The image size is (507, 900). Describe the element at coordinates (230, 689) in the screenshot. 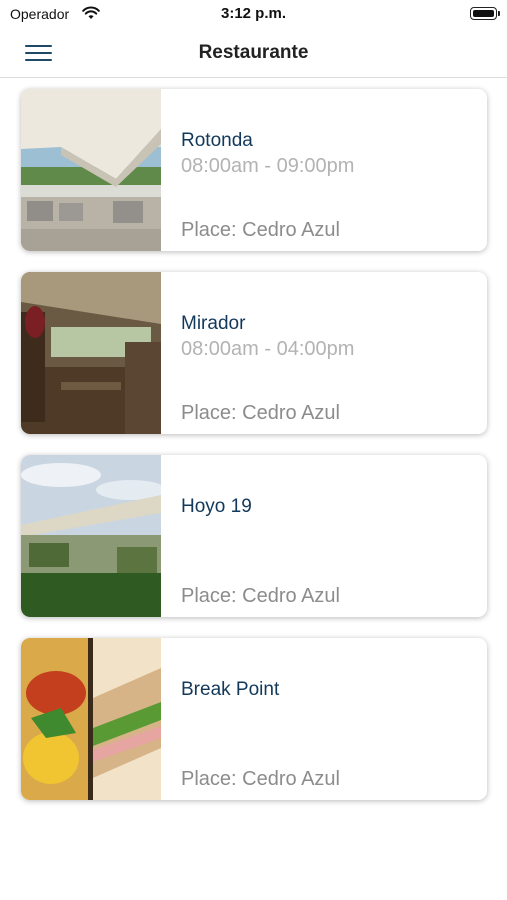

I see `restaurant-name: Break Point` at that location.